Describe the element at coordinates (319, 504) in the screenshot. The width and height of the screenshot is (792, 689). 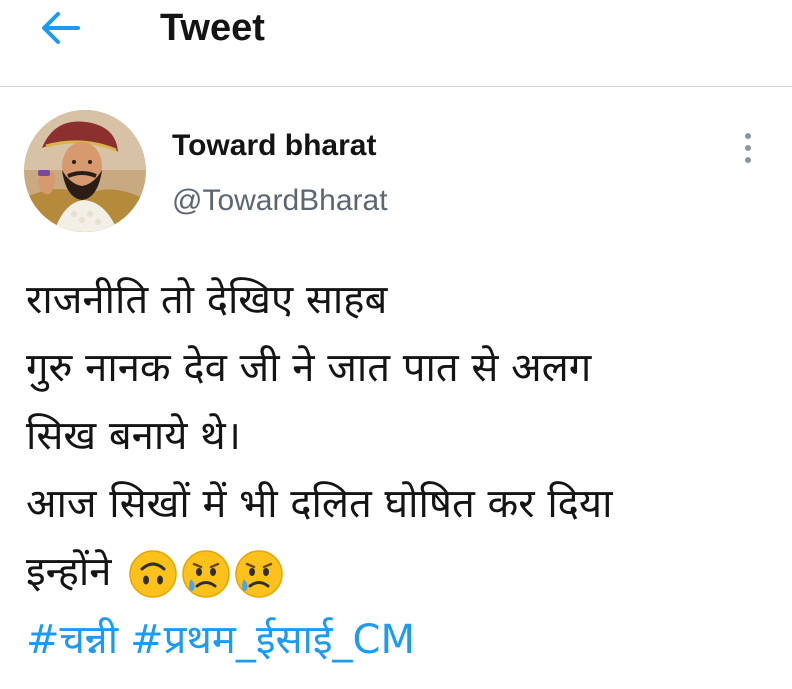
I see `tweet-text-line: आज सिखों में भी दलित घोषित कर दिया` at that location.